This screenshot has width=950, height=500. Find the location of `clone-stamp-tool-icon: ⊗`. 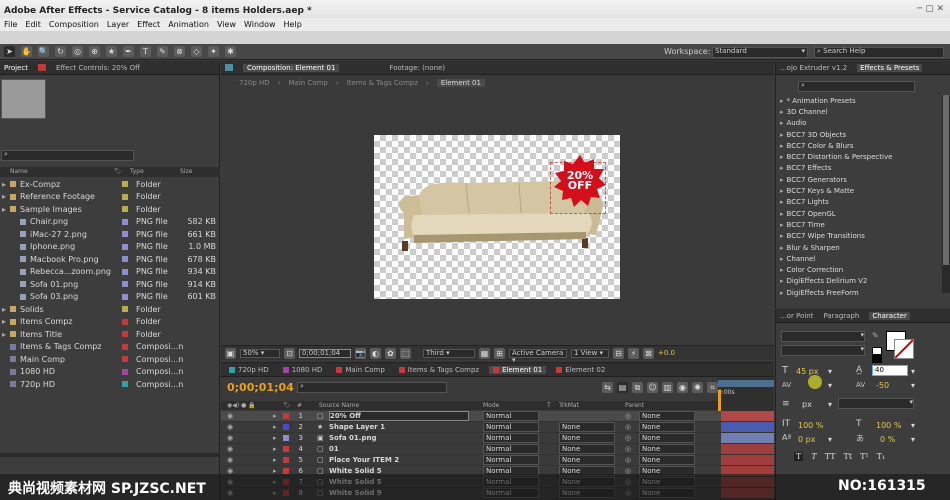

clone-stamp-tool-icon: ⊗ is located at coordinates (179, 51).